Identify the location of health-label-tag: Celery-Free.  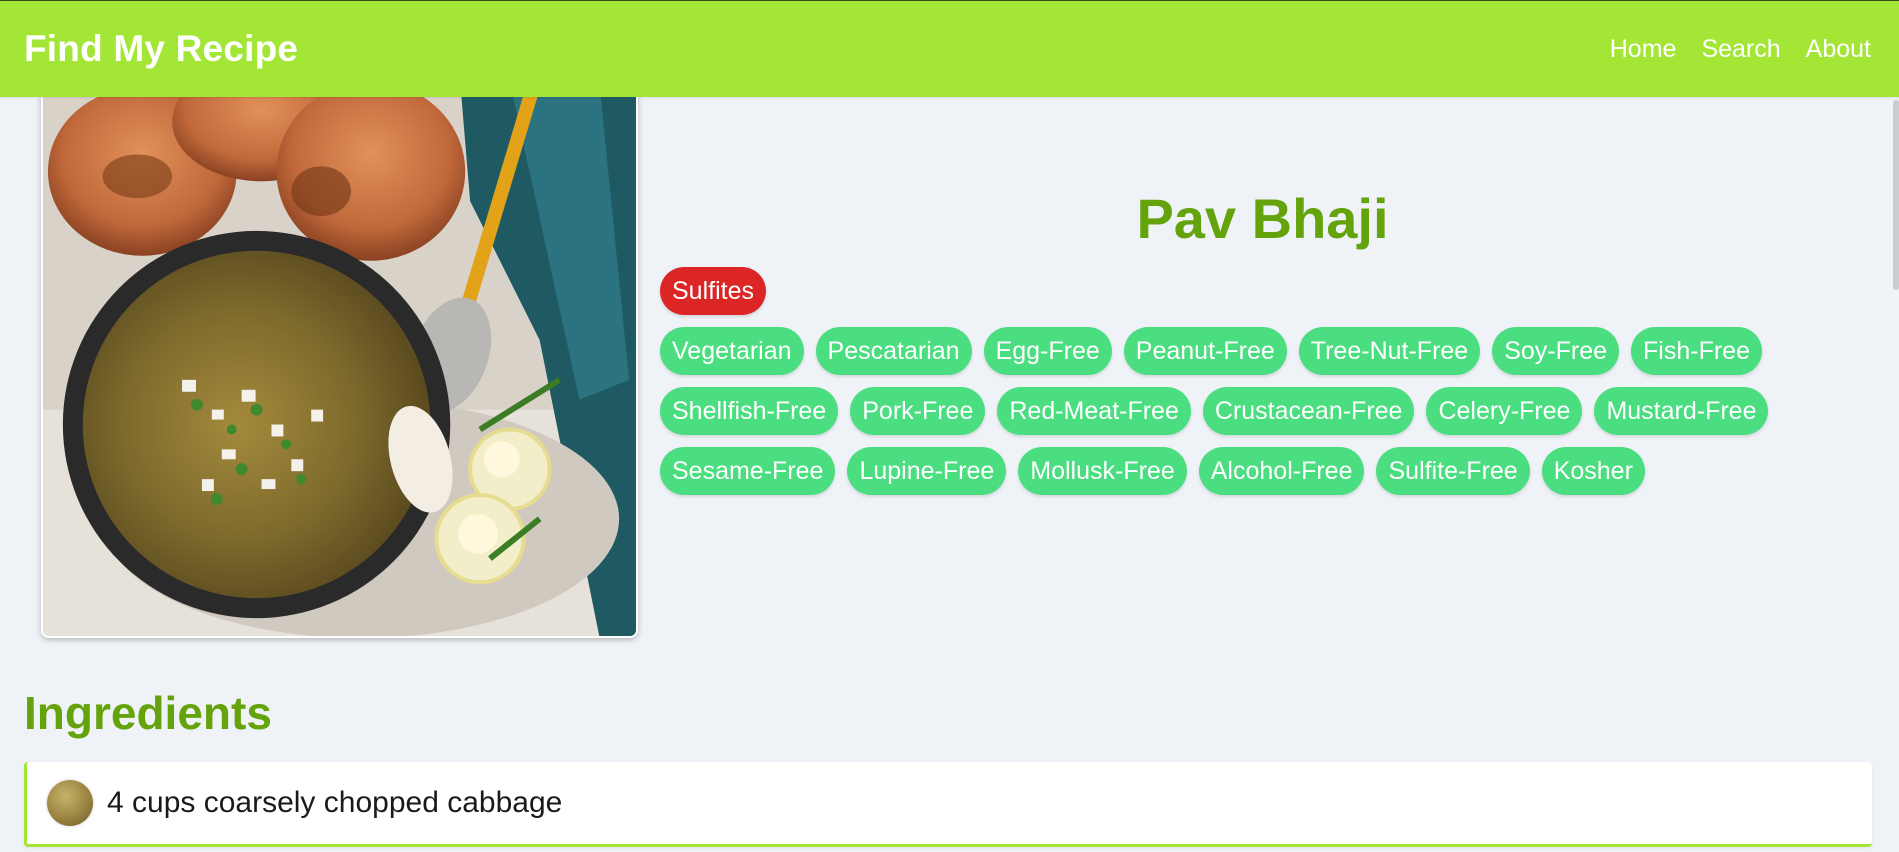
(1504, 411).